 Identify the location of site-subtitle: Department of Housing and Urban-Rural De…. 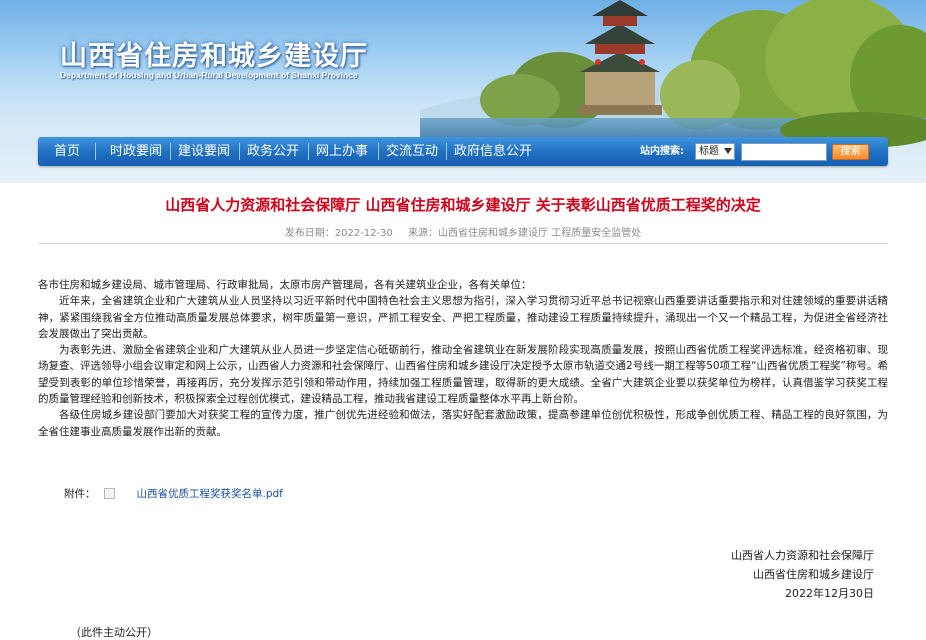
(209, 75).